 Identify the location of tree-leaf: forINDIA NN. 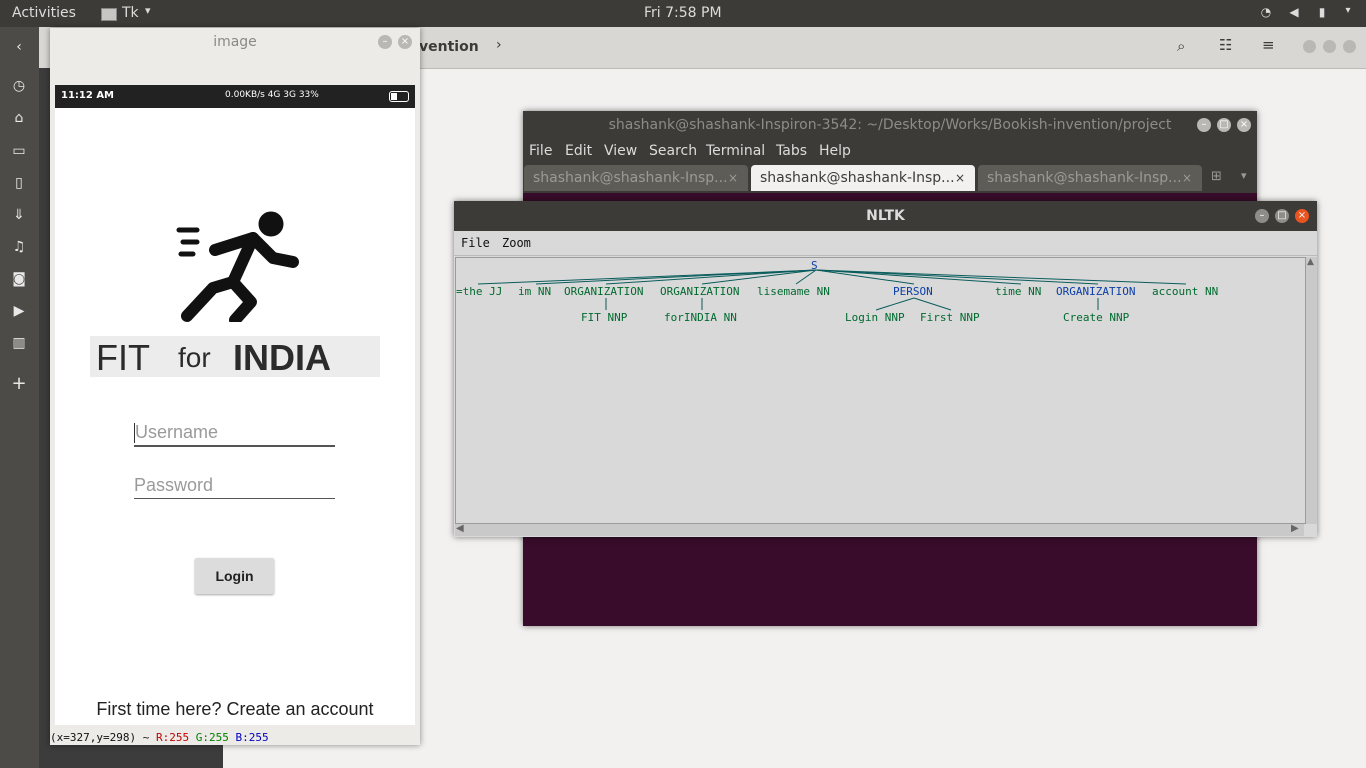
(700, 317).